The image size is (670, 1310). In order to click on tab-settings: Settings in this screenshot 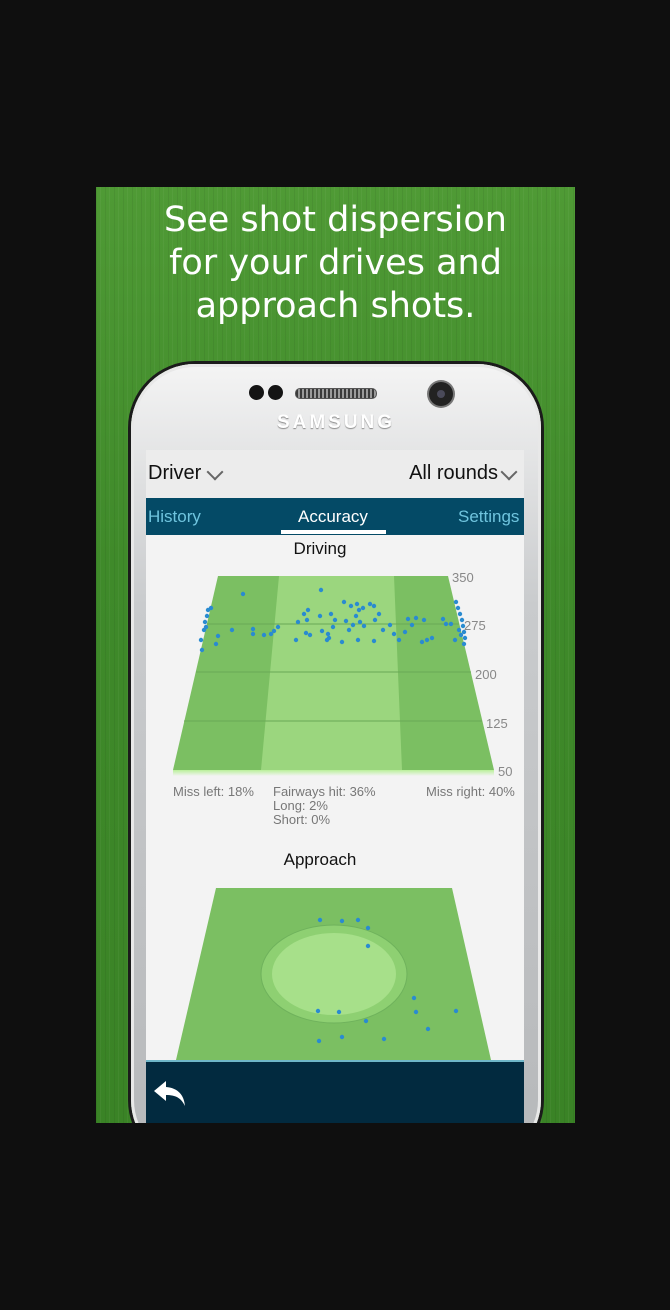, I will do `click(488, 517)`.